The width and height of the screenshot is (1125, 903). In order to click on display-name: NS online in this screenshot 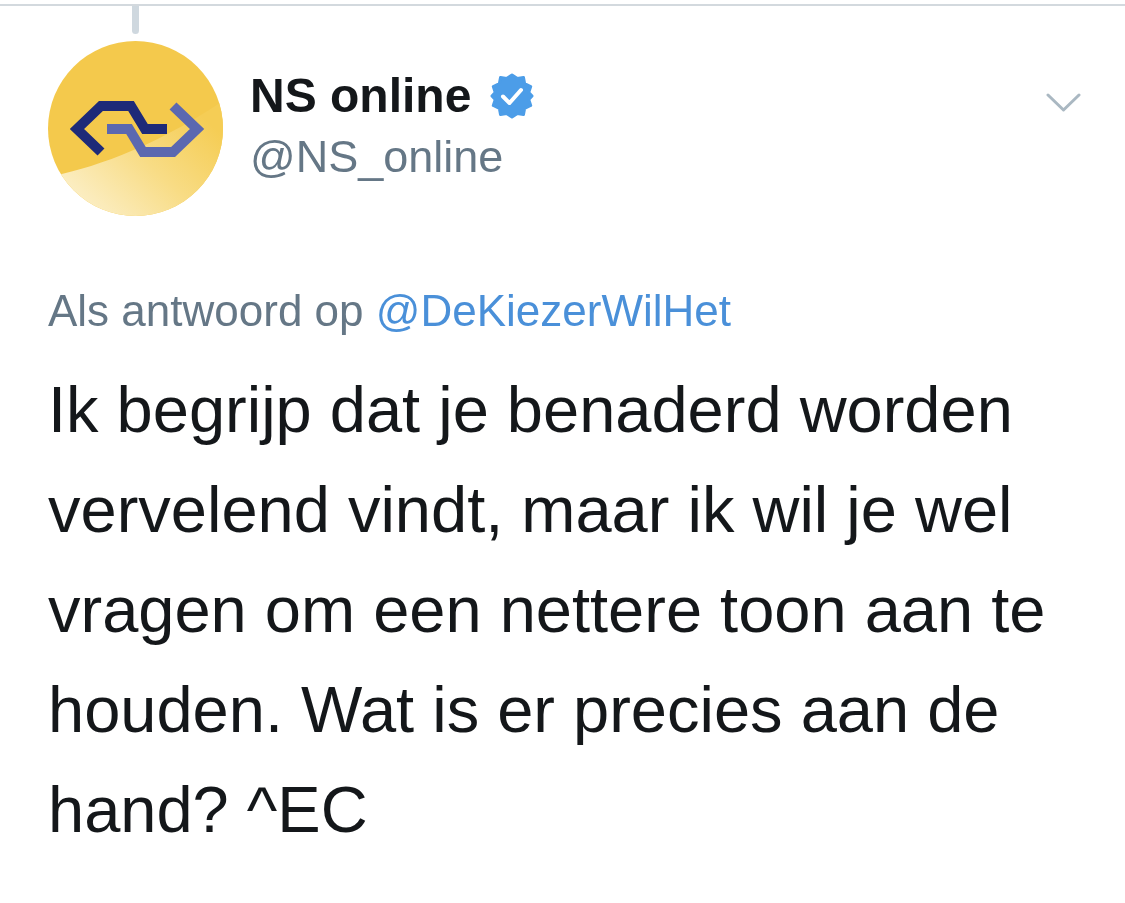, I will do `click(361, 96)`.